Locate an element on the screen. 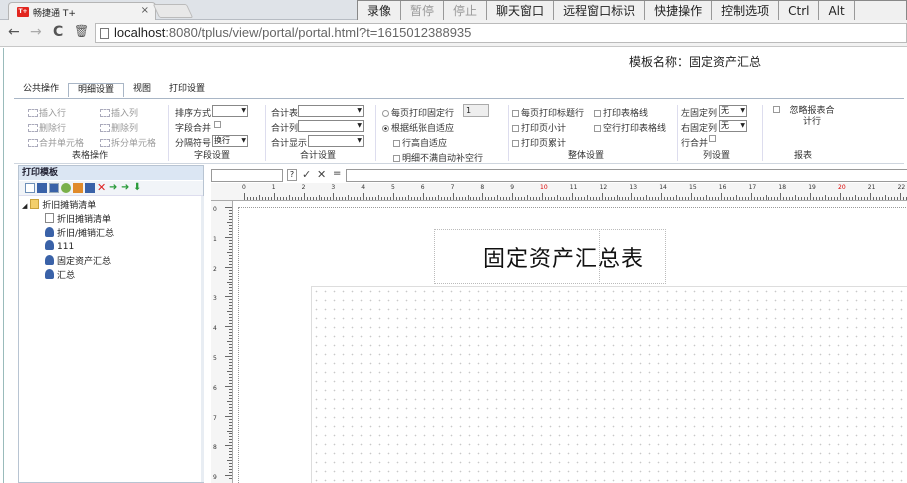 Image resolution: width=907 pixels, height=483 pixels. insert-col-button: 插入列 is located at coordinates (119, 112).